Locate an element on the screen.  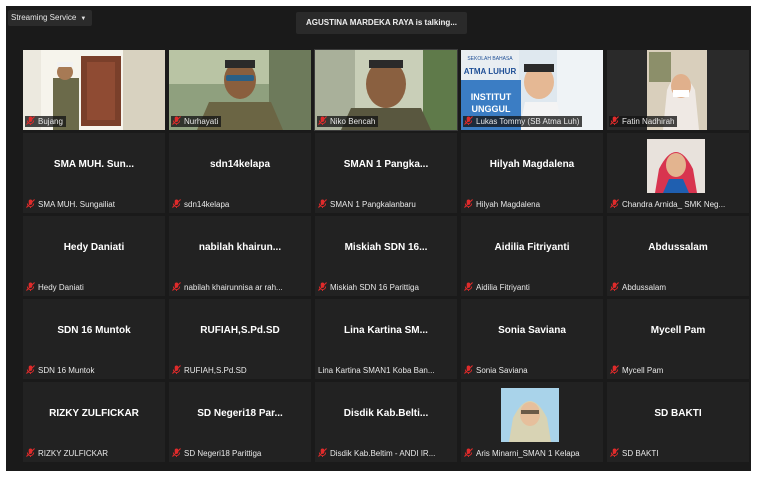
participant-display-name: RIZKY ZULFICKAR is located at coordinates (94, 413).